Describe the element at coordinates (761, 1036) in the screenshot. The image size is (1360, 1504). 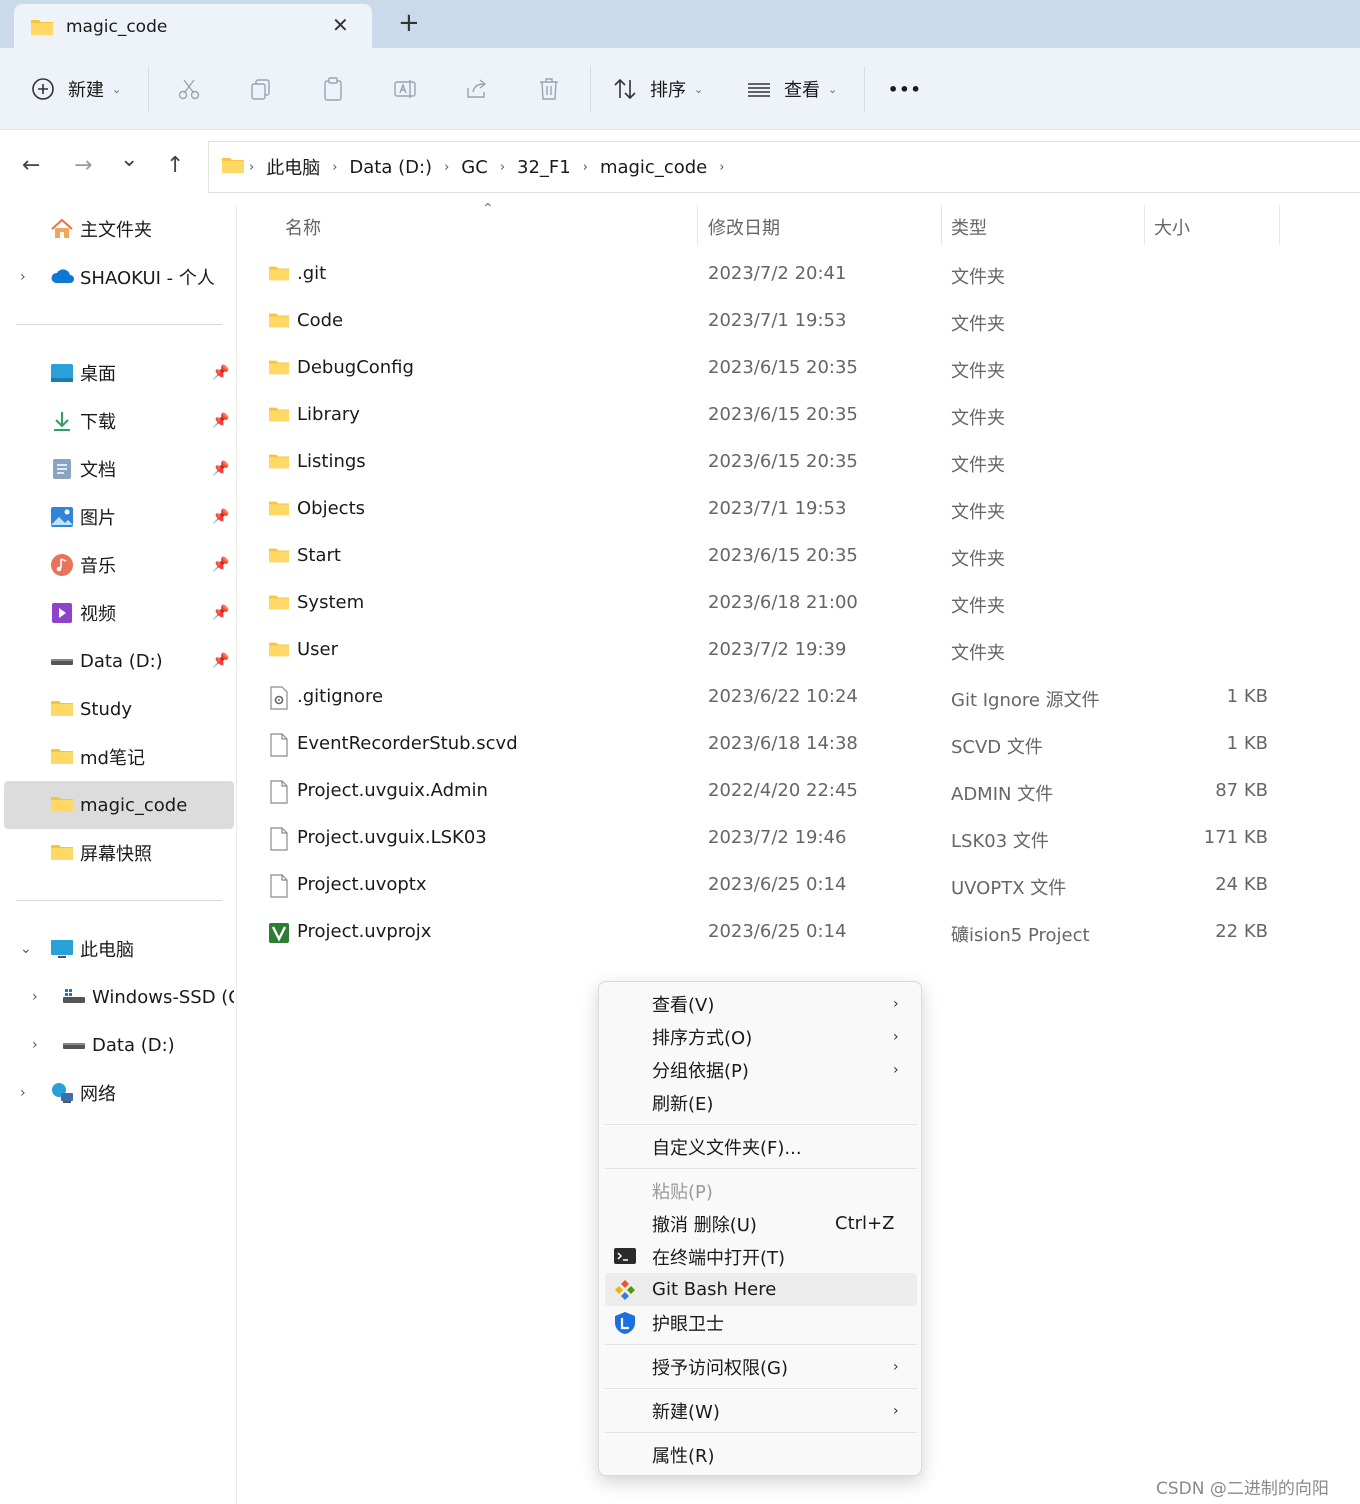
I see `menu-item-sort: 排序方式(O) ›` at that location.